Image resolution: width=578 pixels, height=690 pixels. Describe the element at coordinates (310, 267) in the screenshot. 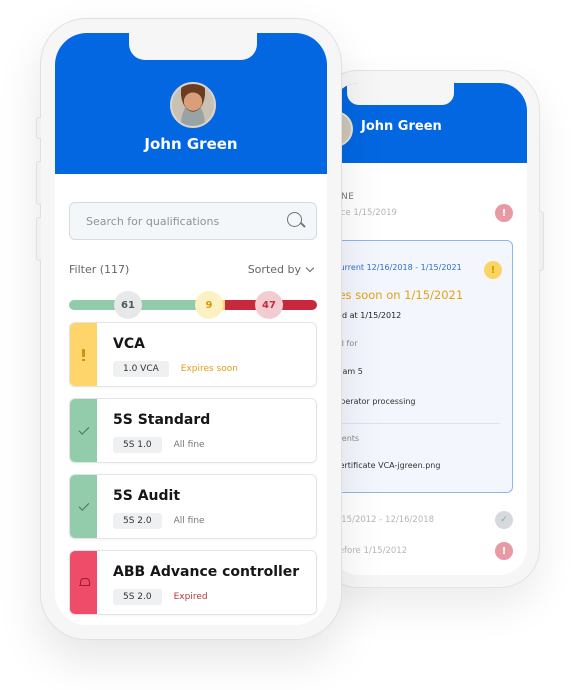

I see `chevron-down-icon` at that location.